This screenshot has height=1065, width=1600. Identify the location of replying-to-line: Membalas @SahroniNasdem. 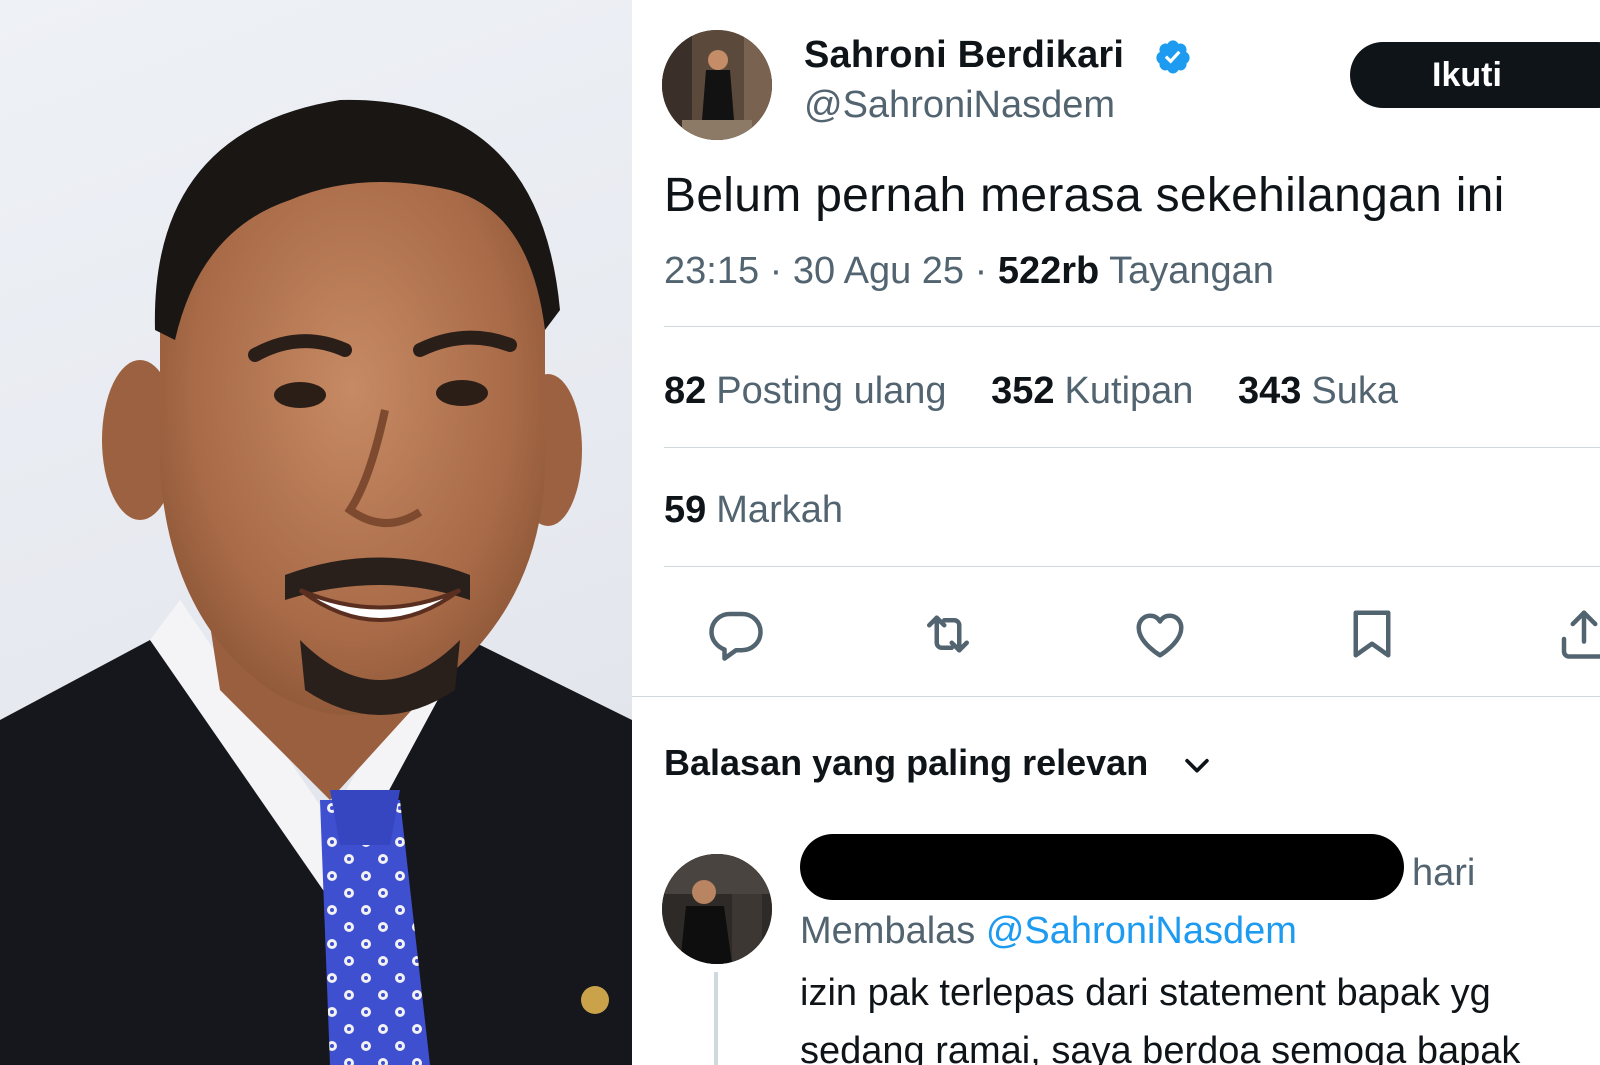
(1048, 931).